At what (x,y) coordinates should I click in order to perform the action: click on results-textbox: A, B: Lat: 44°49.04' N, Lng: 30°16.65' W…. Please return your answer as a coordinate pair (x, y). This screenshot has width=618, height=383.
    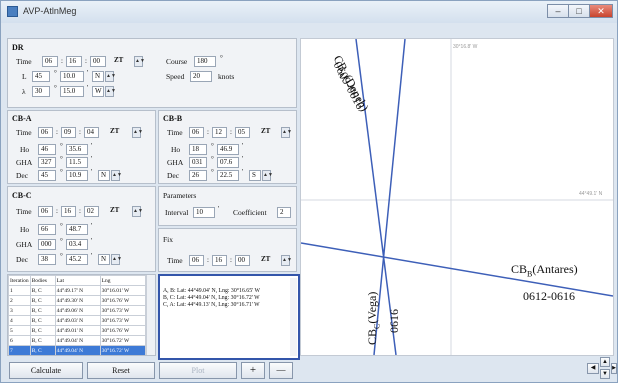
    Looking at the image, I should click on (229, 317).